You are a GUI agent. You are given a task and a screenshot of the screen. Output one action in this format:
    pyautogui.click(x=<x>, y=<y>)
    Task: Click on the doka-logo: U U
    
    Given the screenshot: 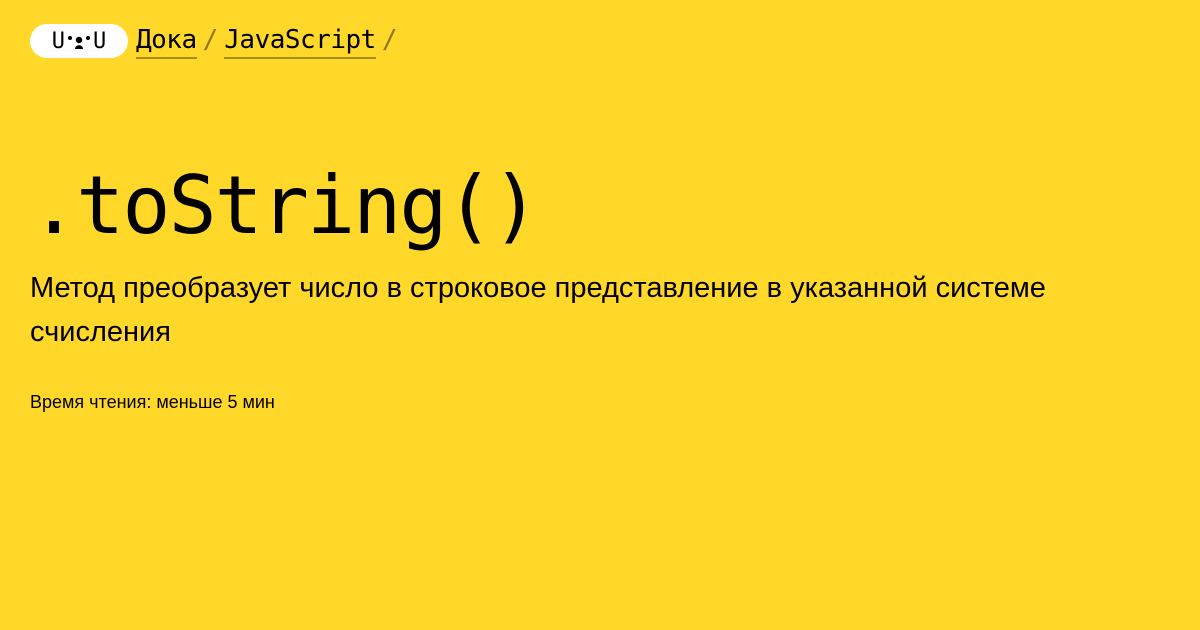 What is the action you would take?
    pyautogui.click(x=79, y=41)
    